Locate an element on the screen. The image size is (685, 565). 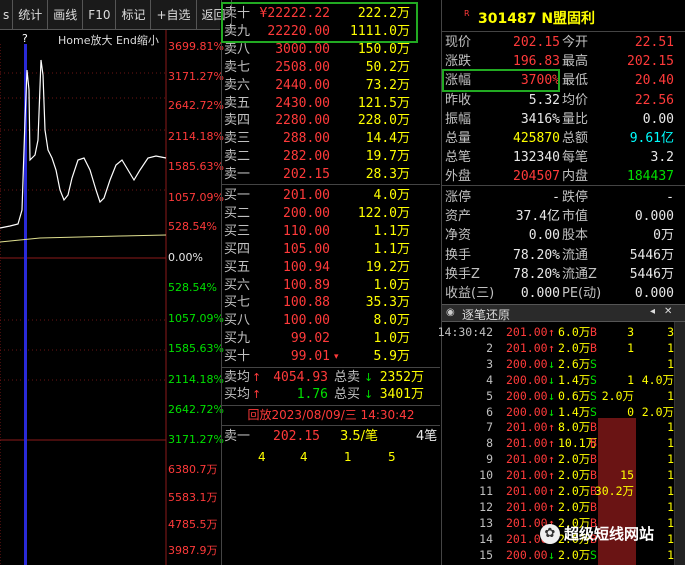
tick-row: 8 201.00 10.1万 B 1 ↑ is located at coordinates (563, 443).